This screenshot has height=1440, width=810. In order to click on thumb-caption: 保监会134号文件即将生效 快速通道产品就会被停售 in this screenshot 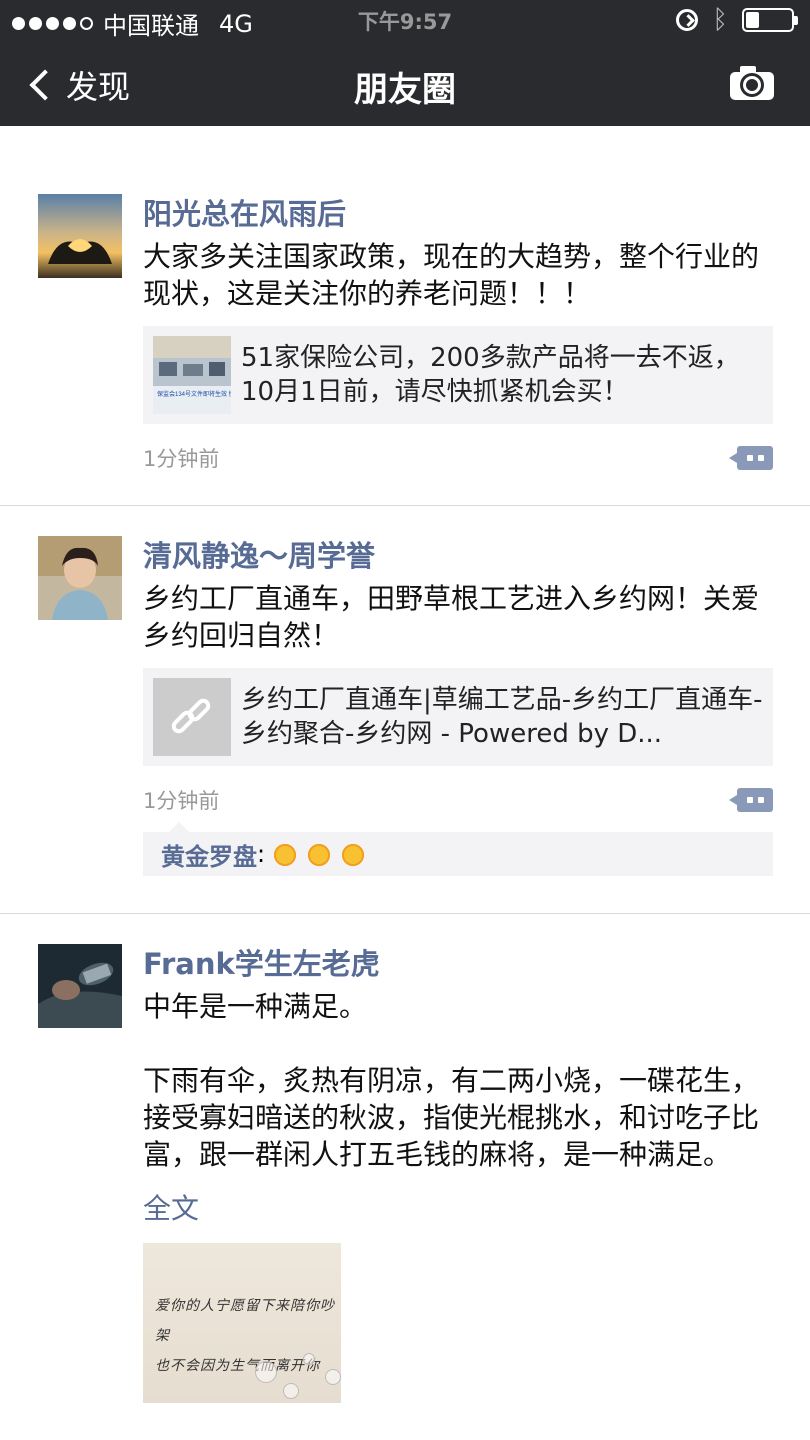, I will do `click(194, 394)`.